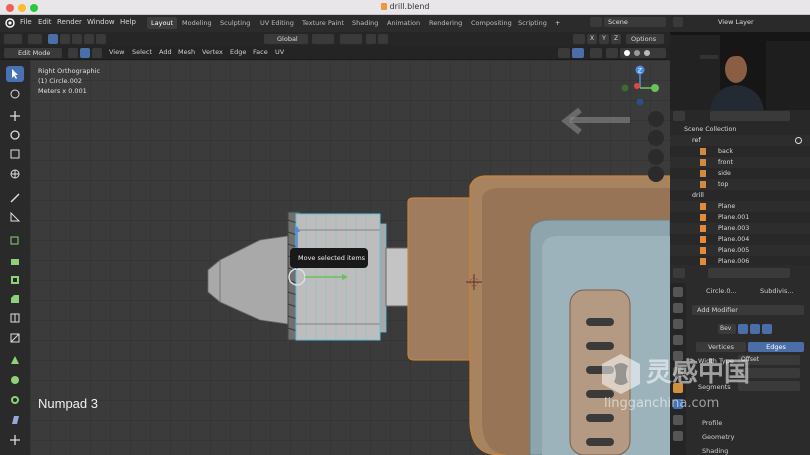 The height and width of the screenshot is (455, 810). I want to click on output-properties-tab-icon, so click(678, 324).